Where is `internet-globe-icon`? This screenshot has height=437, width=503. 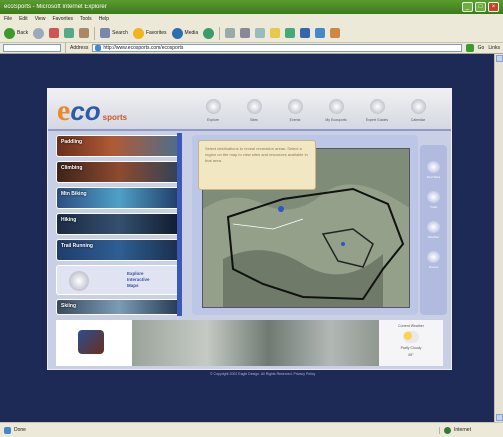 internet-globe-icon is located at coordinates (447, 430).